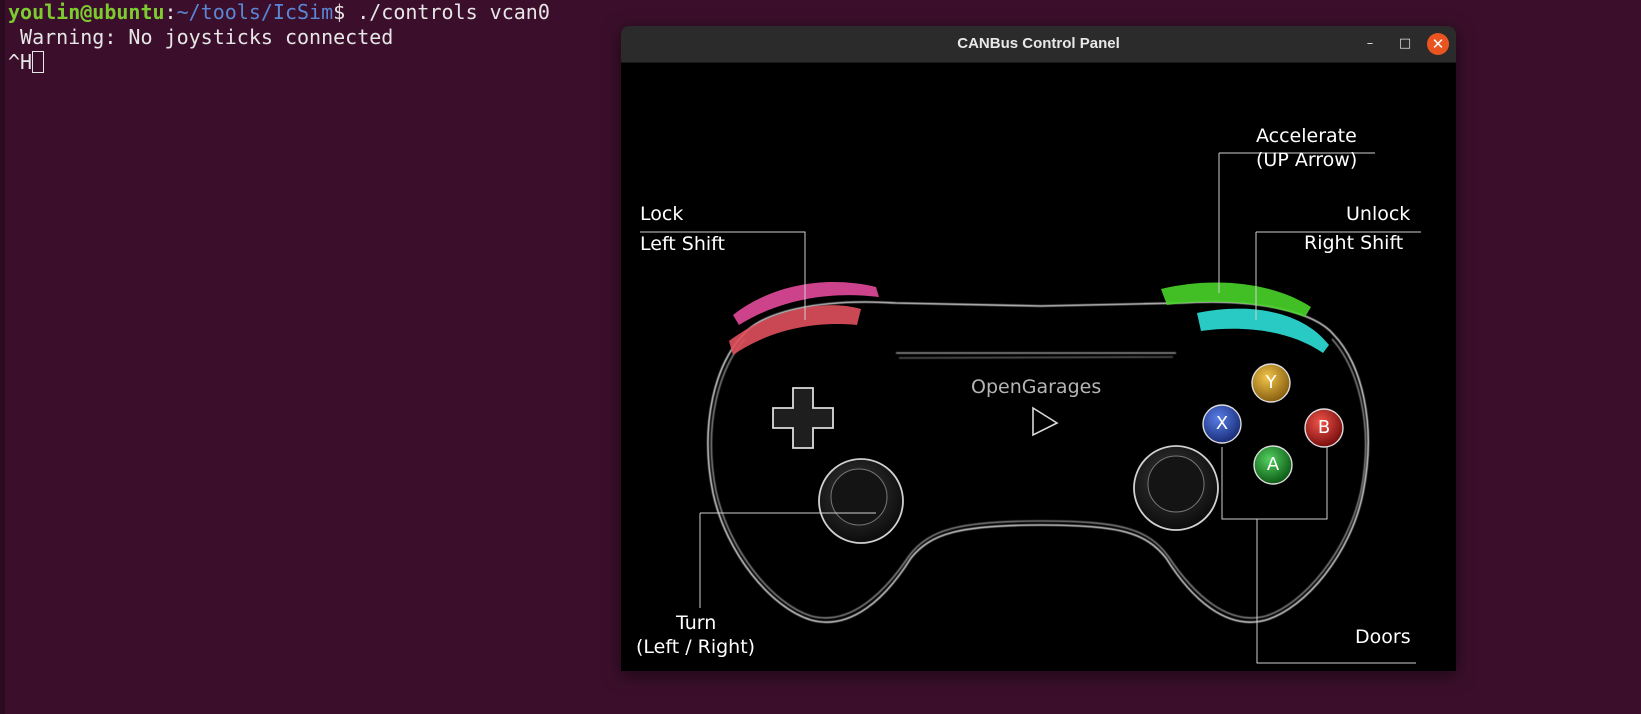 The width and height of the screenshot is (1641, 714). What do you see at coordinates (1405, 44) in the screenshot?
I see `maximize-button: □` at bounding box center [1405, 44].